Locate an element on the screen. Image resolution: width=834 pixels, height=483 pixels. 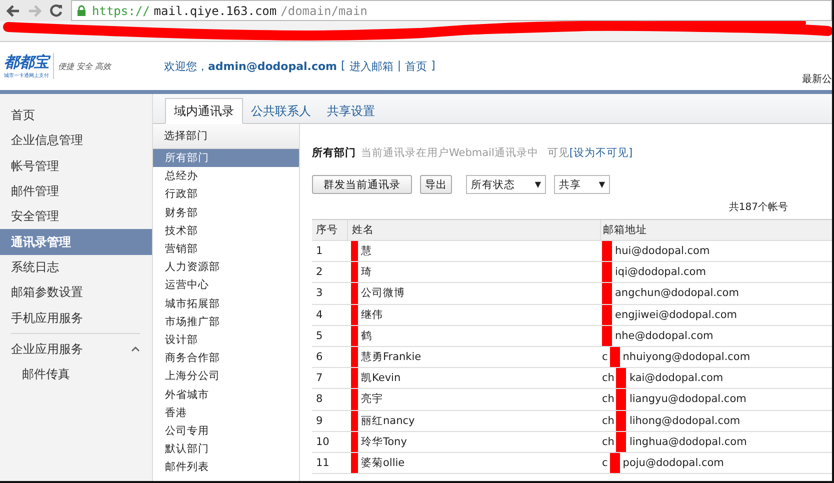
department-item: 运营中心 is located at coordinates (226, 285).